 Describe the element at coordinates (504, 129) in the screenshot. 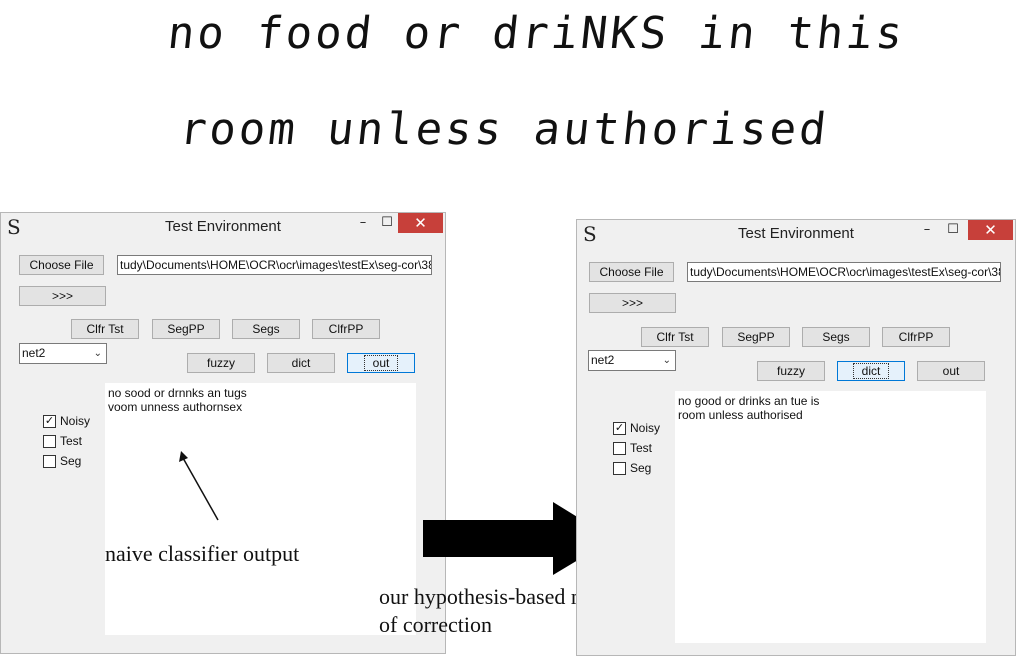

I see `handwritten-line-2: room unless authorised` at that location.